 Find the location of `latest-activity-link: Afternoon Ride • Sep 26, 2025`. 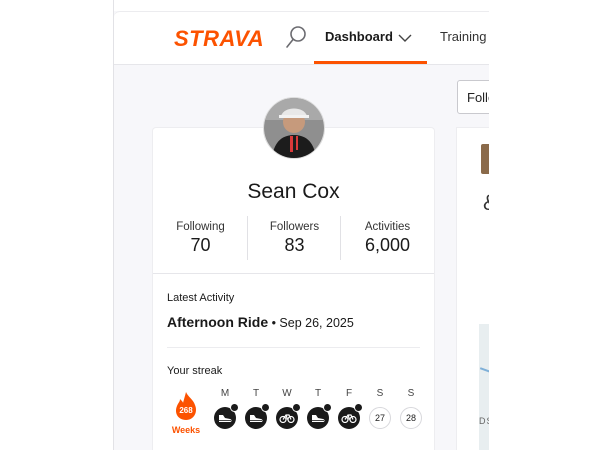

latest-activity-link: Afternoon Ride • Sep 26, 2025 is located at coordinates (260, 322).